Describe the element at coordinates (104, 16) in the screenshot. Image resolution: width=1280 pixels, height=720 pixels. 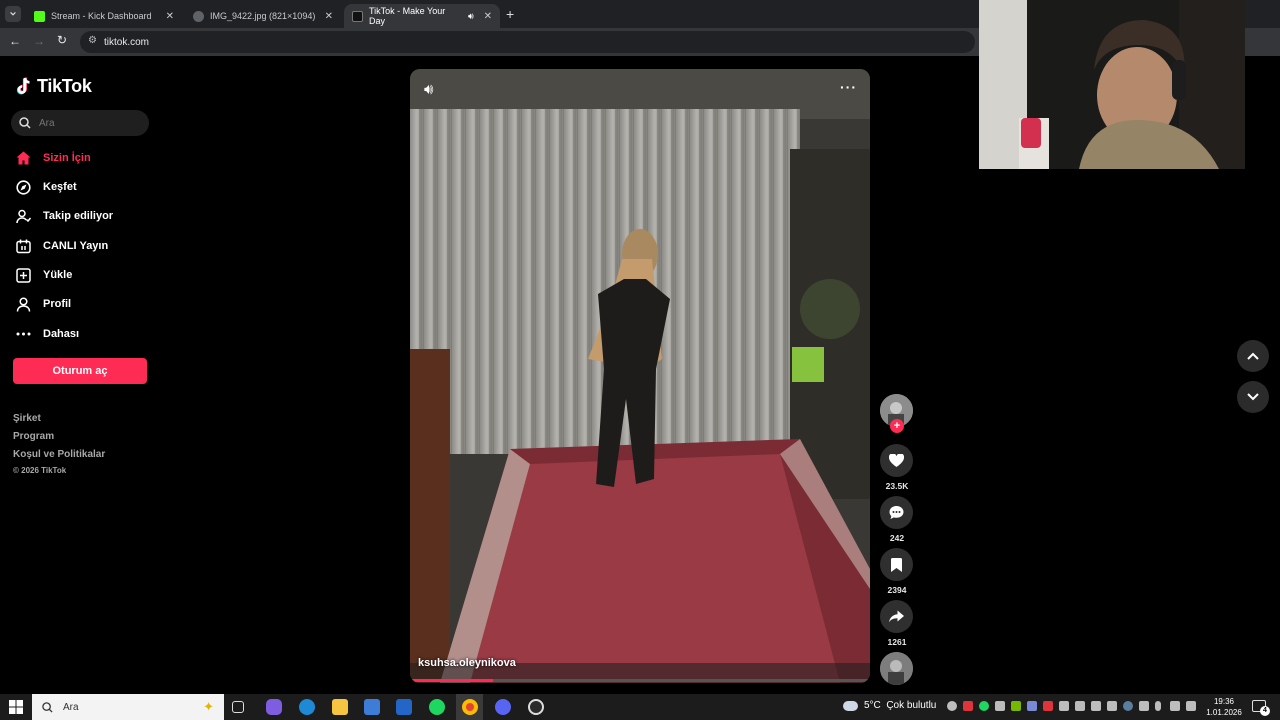
I see `tab-kick-dashboard: Stream - Kick Dashboard ✕` at that location.